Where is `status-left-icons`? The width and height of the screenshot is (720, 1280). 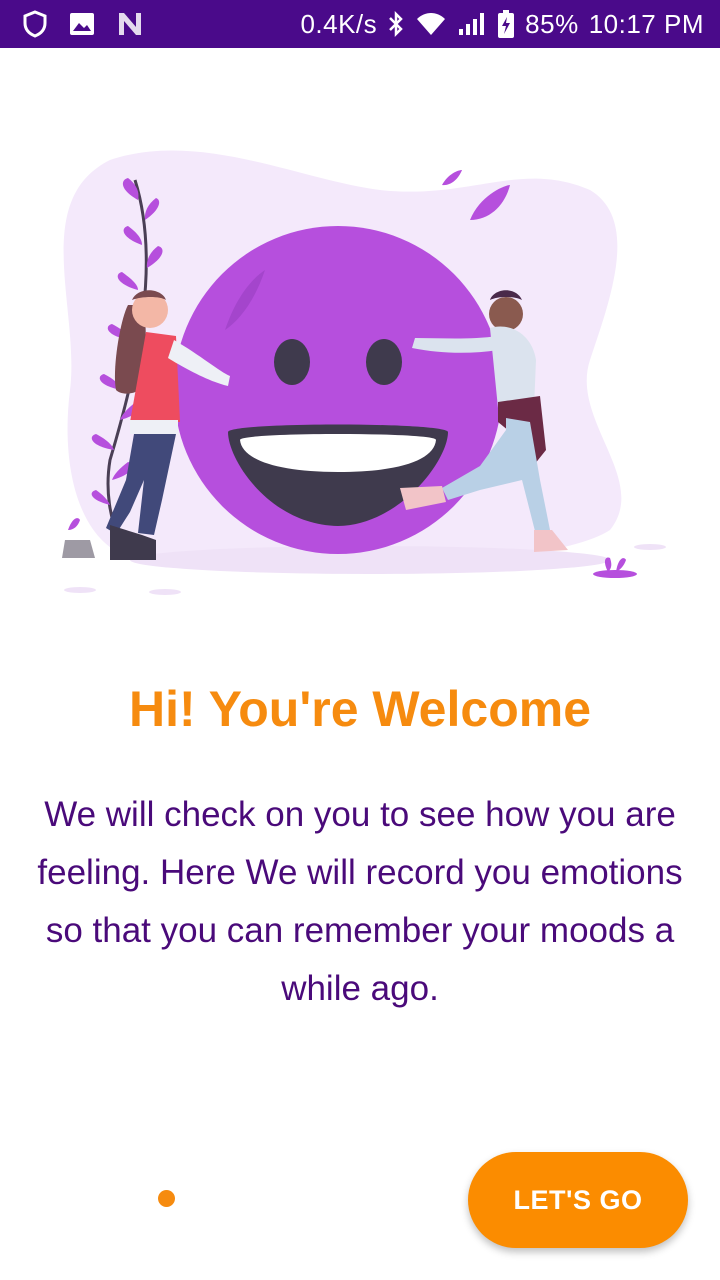
status-left-icons is located at coordinates (83, 24).